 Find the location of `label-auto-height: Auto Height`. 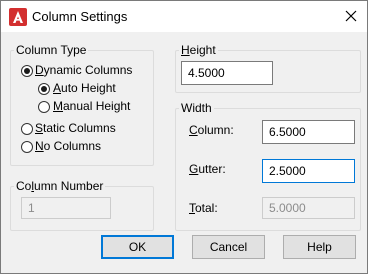

label-auto-height: Auto Height is located at coordinates (84, 88).